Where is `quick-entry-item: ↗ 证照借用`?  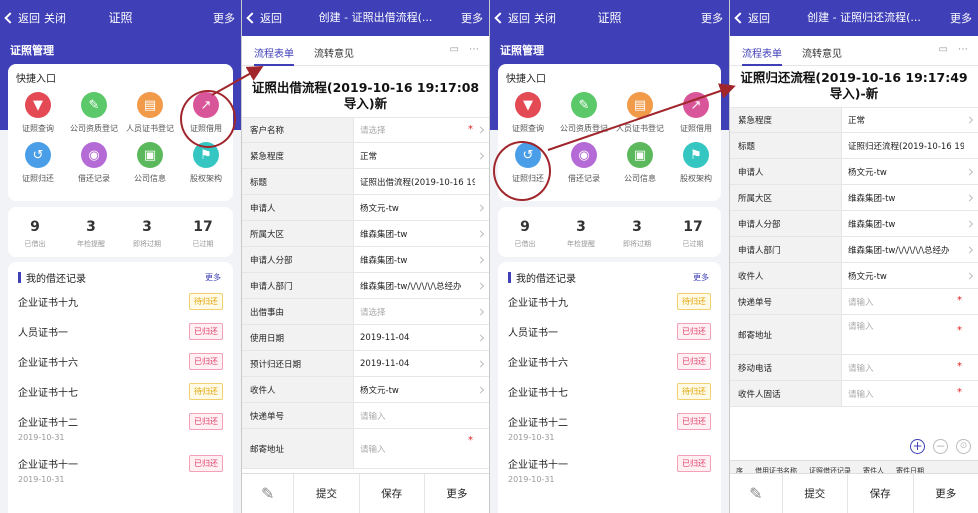 quick-entry-item: ↗ 证照借用 is located at coordinates (696, 113).